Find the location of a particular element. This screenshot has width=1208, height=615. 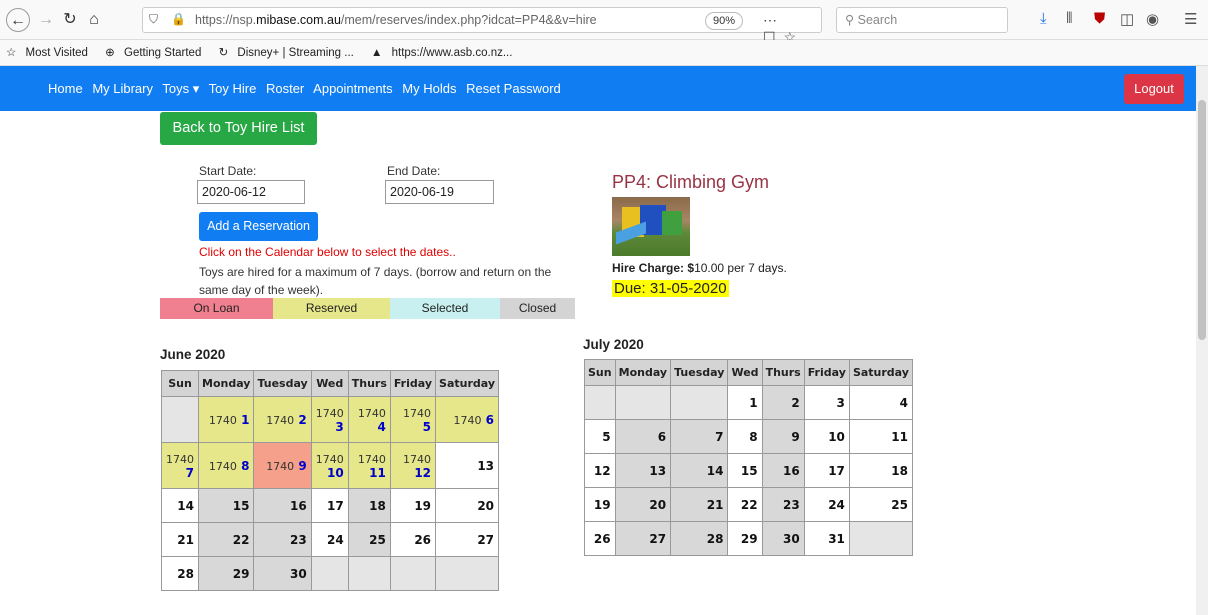

nav-roster: Roster is located at coordinates (285, 88).